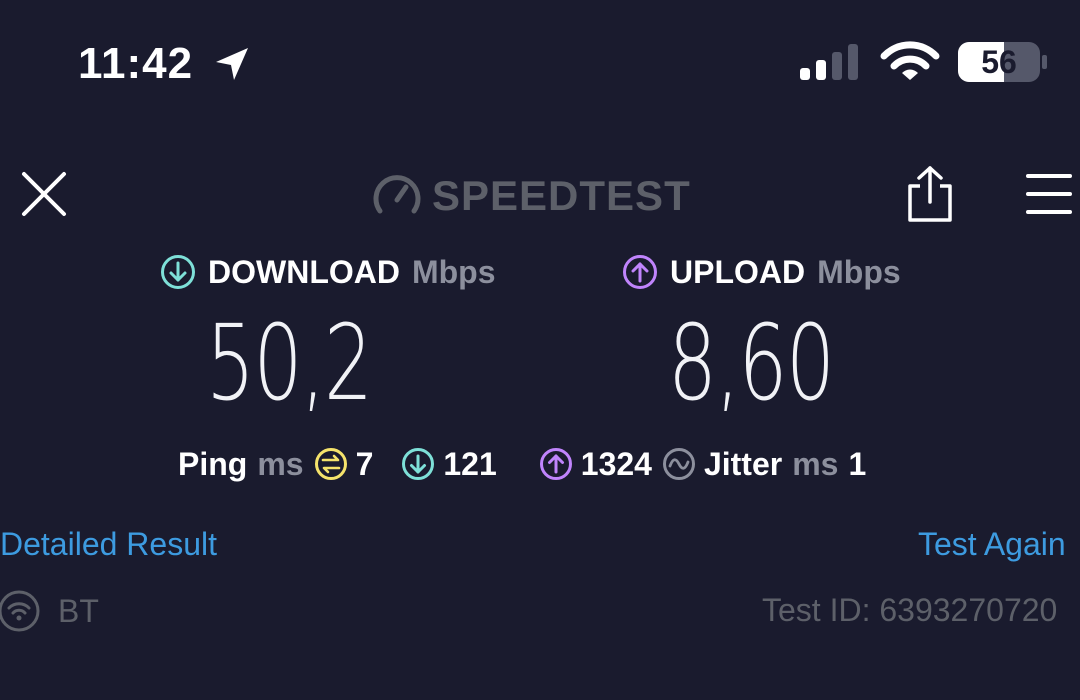 This screenshot has height=700, width=1080. Describe the element at coordinates (829, 62) in the screenshot. I see `cellular-signal-icon` at that location.